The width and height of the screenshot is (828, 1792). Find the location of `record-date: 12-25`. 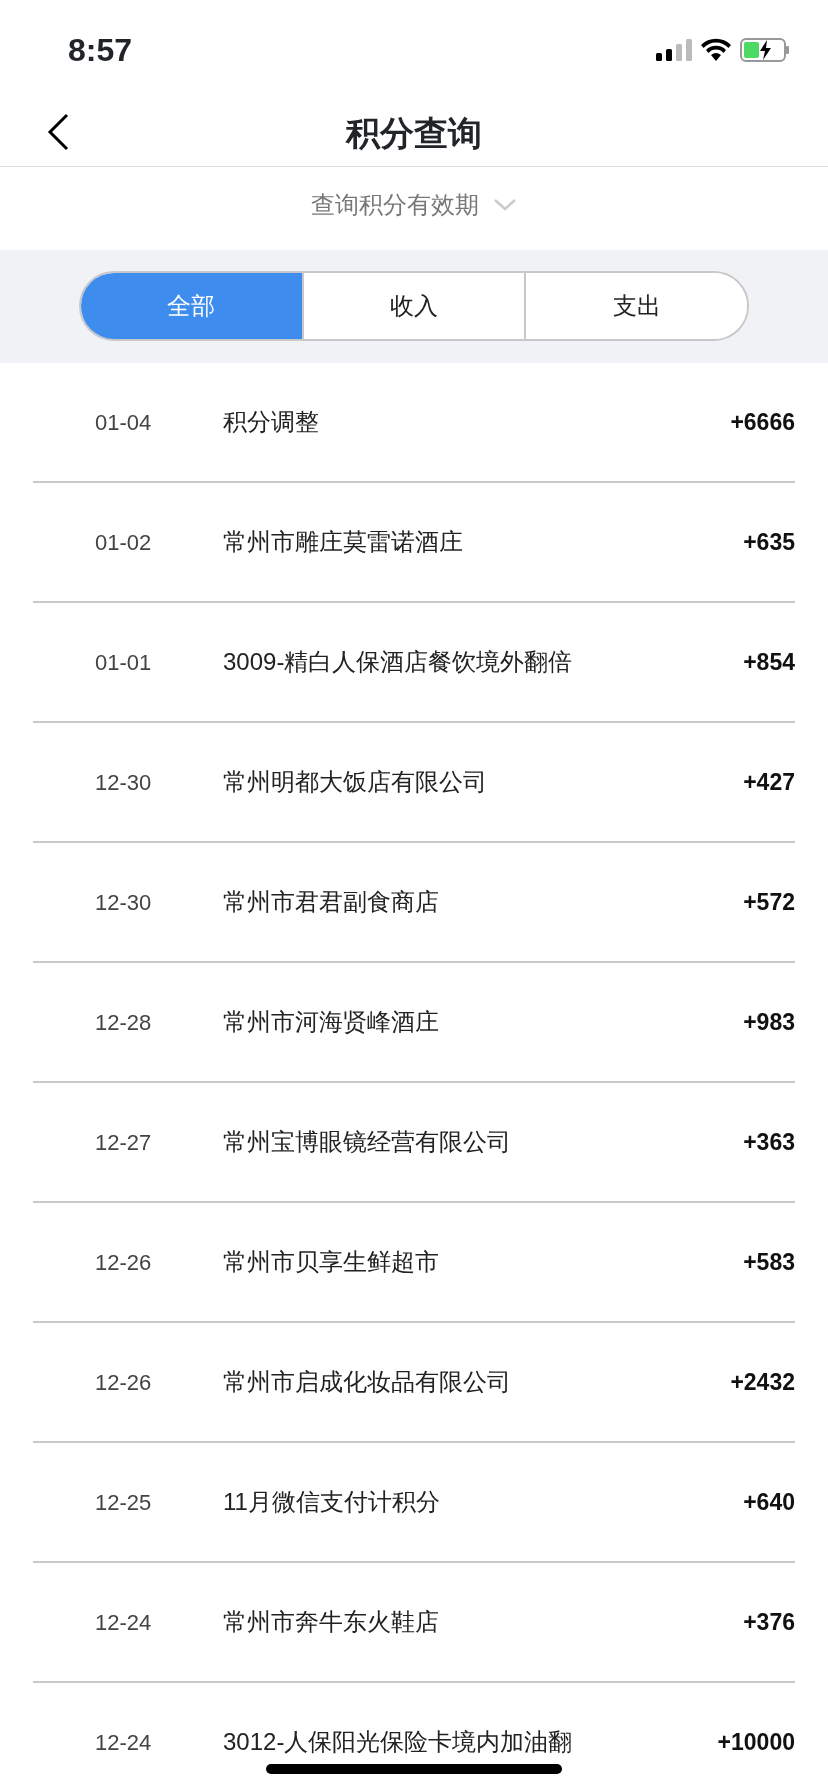

record-date: 12-25 is located at coordinates (123, 1502).